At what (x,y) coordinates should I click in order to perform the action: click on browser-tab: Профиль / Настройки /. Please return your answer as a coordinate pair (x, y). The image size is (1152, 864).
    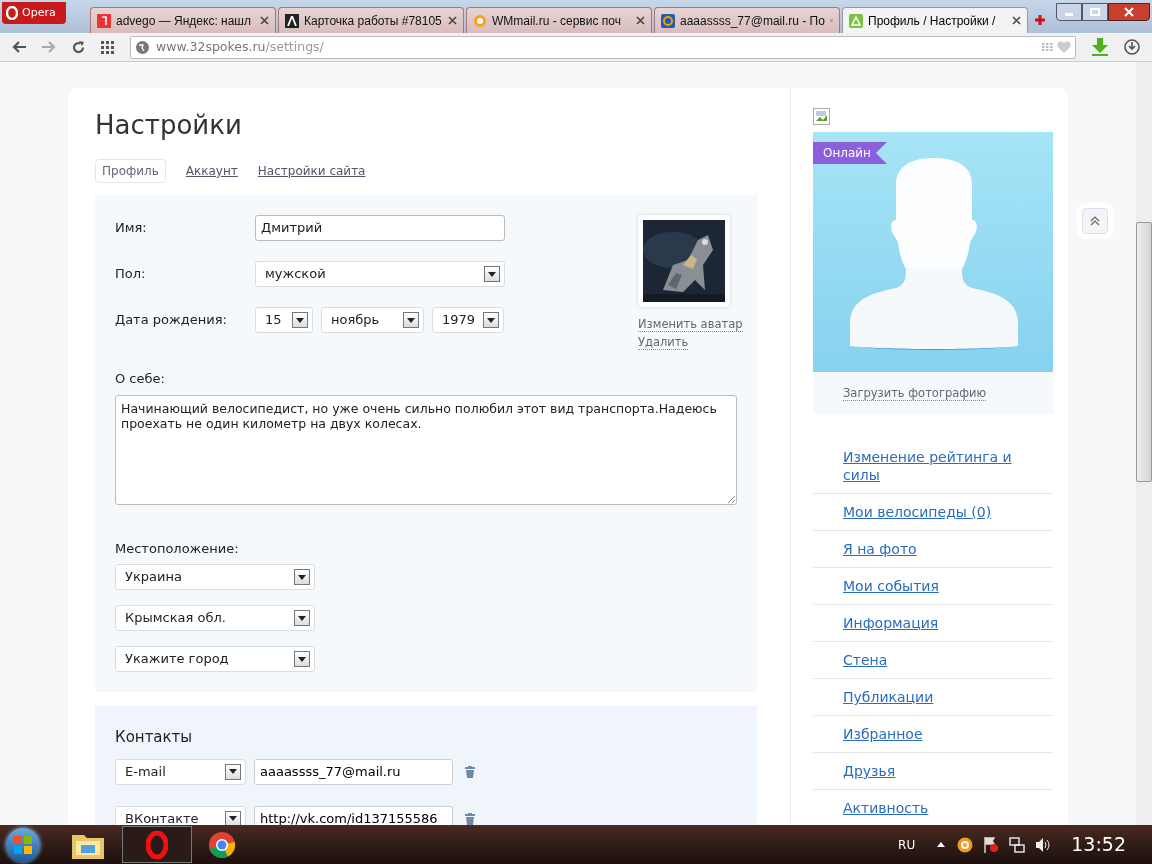
    Looking at the image, I should click on (935, 20).